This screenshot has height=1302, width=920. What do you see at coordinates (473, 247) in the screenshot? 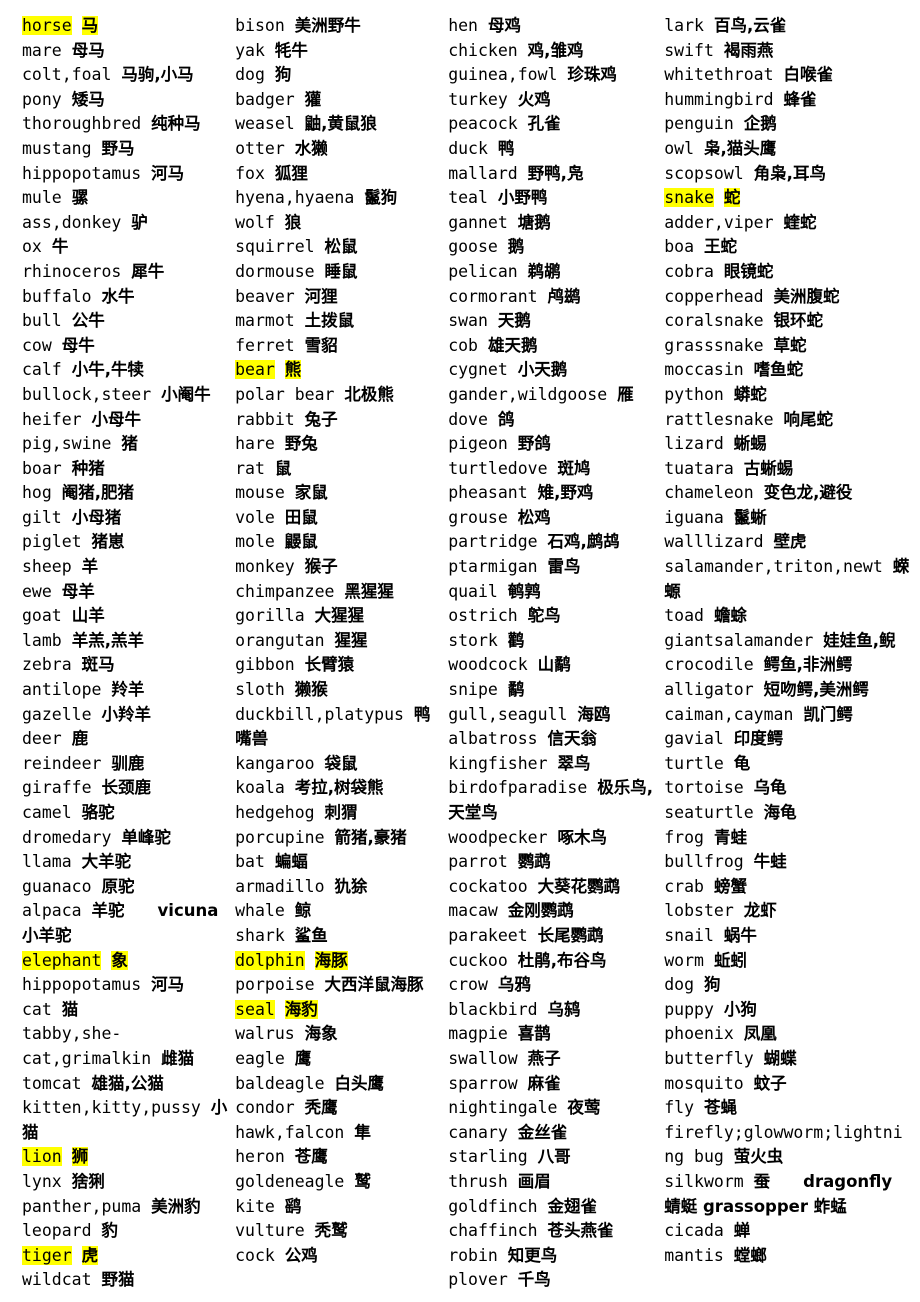
I see `entry-english-term: goose` at bounding box center [473, 247].